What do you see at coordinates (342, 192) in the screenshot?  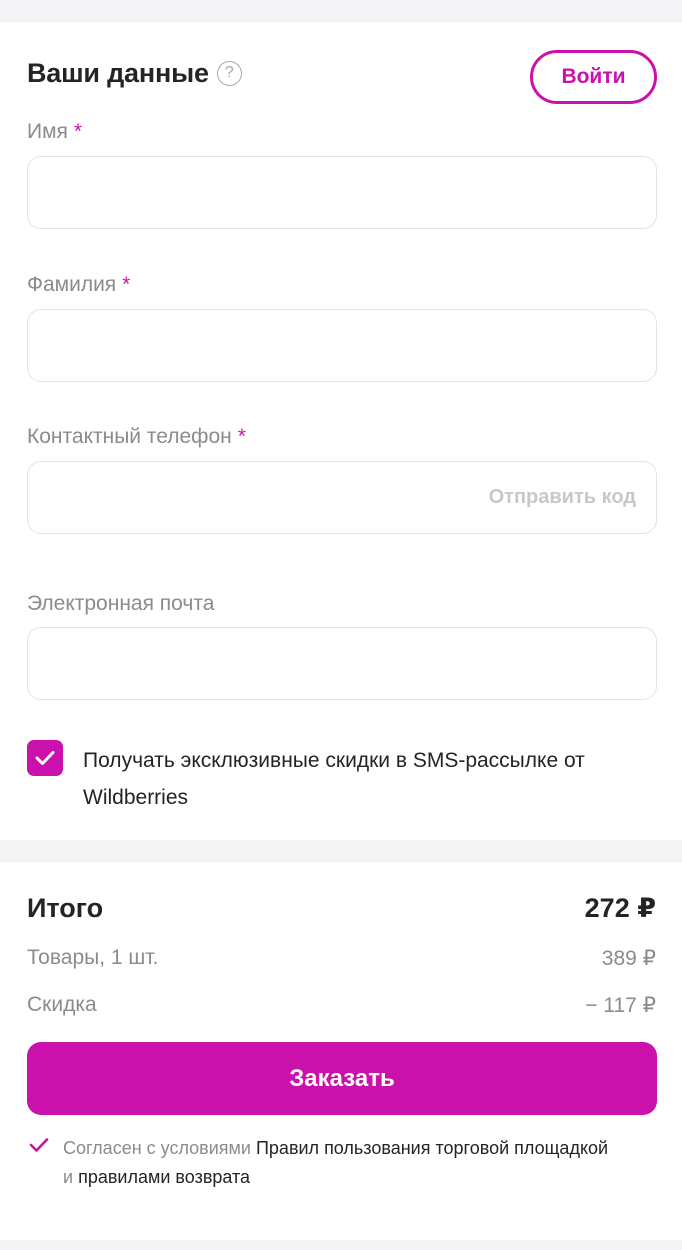 I see `first-name-input` at bounding box center [342, 192].